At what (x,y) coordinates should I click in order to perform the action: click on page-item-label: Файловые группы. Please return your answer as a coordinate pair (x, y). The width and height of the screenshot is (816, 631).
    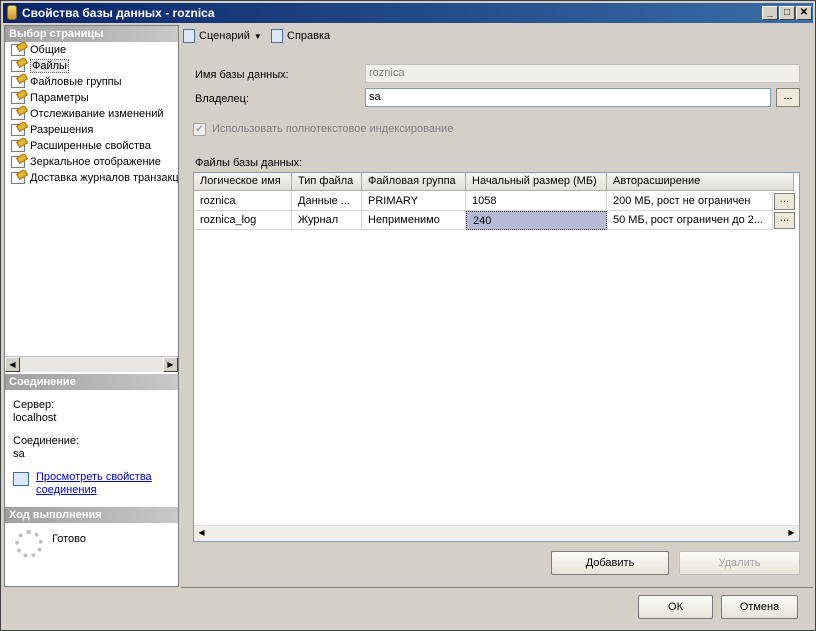
    Looking at the image, I should click on (76, 82).